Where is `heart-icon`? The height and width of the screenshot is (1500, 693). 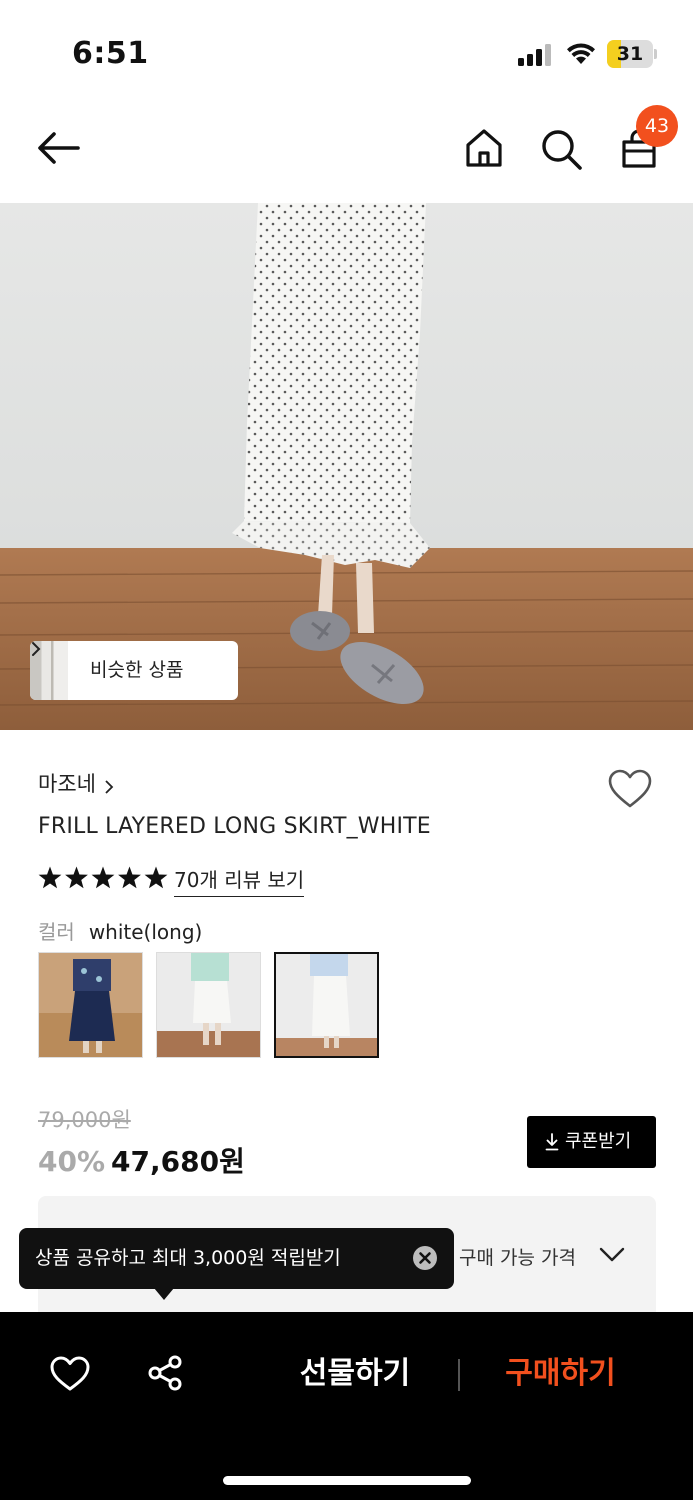 heart-icon is located at coordinates (70, 1374).